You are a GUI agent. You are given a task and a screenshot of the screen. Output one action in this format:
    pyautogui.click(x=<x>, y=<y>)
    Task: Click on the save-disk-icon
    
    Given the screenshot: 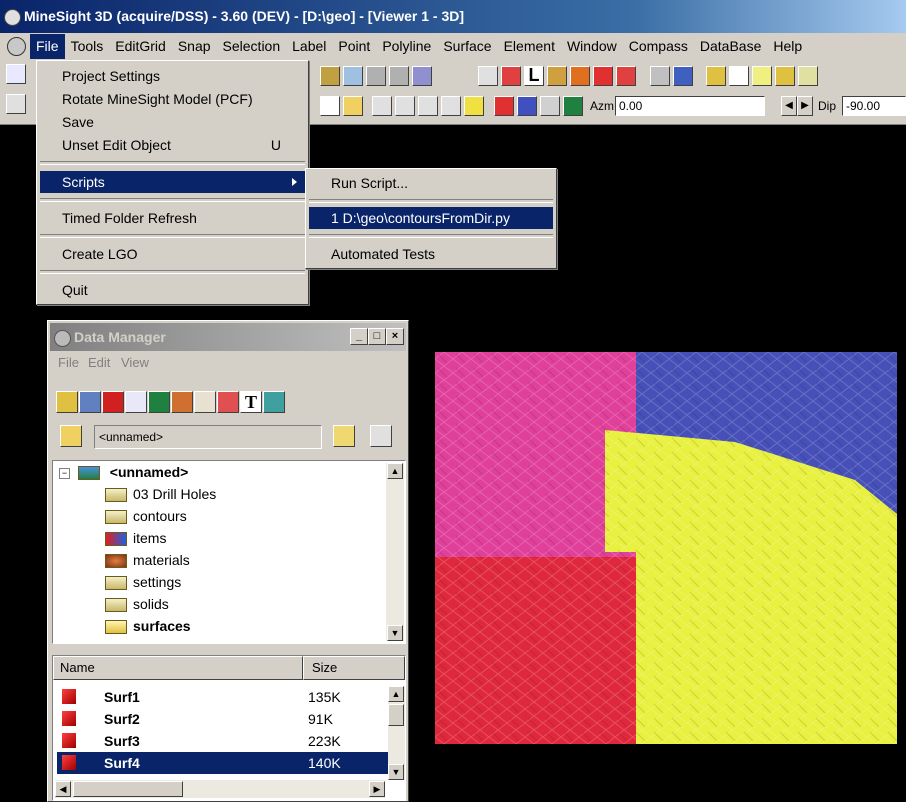 What is the action you would take?
    pyautogui.click(x=381, y=436)
    